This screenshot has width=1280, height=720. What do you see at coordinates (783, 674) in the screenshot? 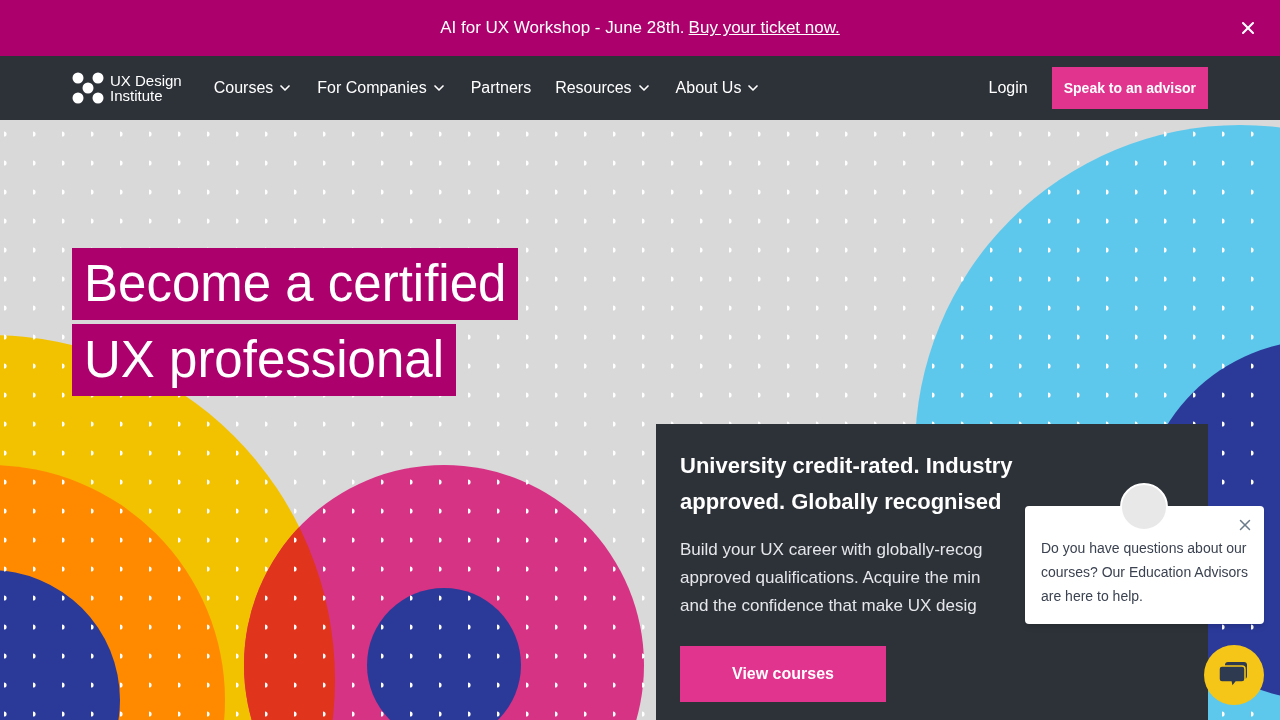
I see `view-courses-button: View courses` at bounding box center [783, 674].